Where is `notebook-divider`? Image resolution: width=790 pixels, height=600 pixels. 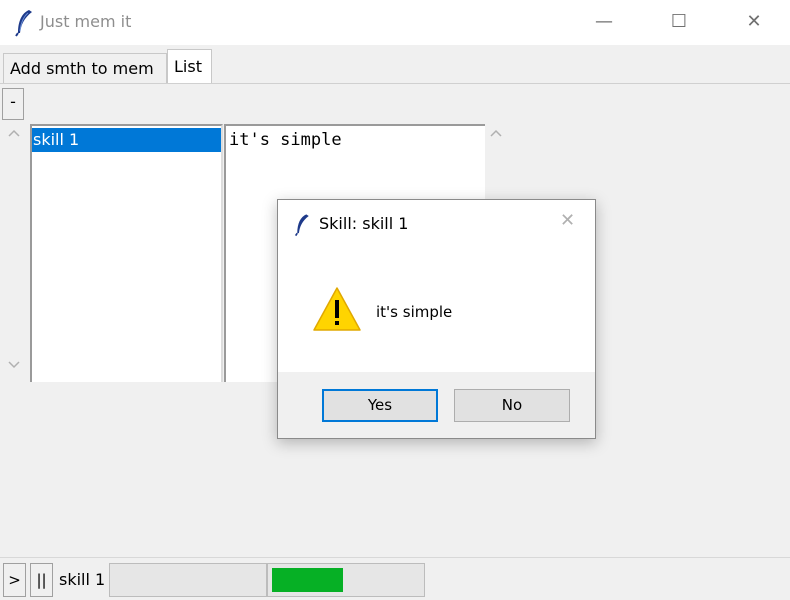 notebook-divider is located at coordinates (395, 83).